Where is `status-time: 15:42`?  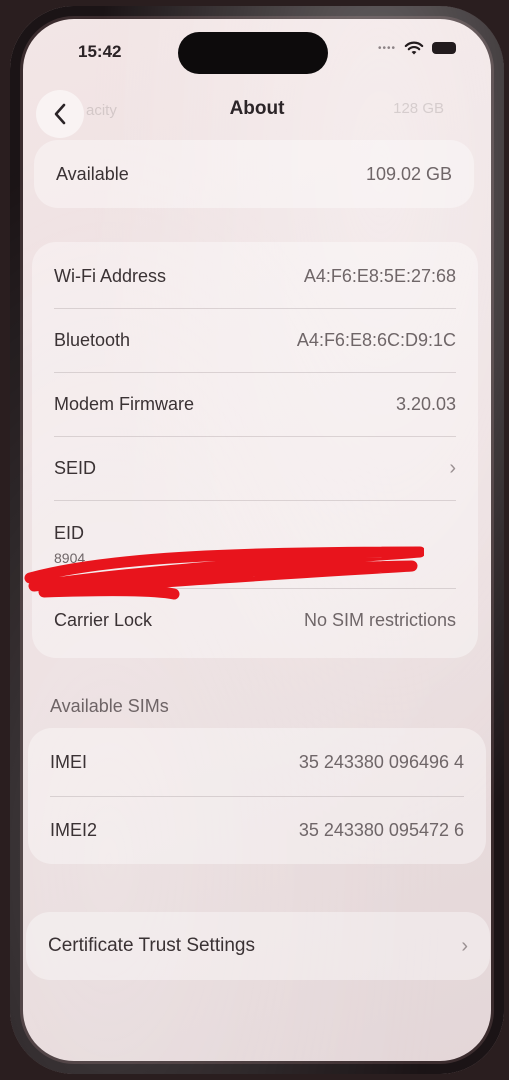 status-time: 15:42 is located at coordinates (100, 51).